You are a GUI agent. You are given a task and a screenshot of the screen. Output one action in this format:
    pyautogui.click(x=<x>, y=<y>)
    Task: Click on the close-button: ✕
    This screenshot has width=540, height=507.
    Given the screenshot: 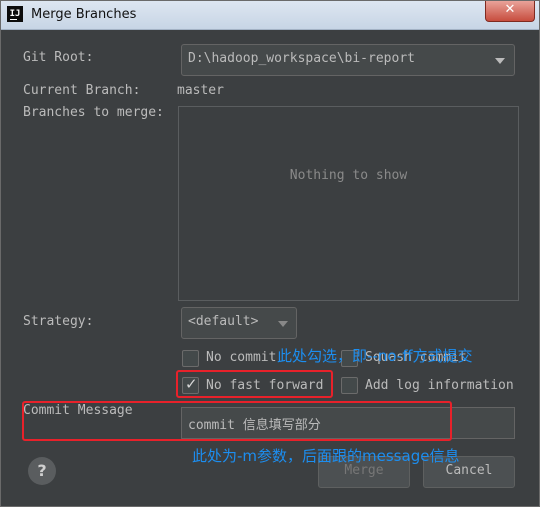 What is the action you would take?
    pyautogui.click(x=510, y=11)
    